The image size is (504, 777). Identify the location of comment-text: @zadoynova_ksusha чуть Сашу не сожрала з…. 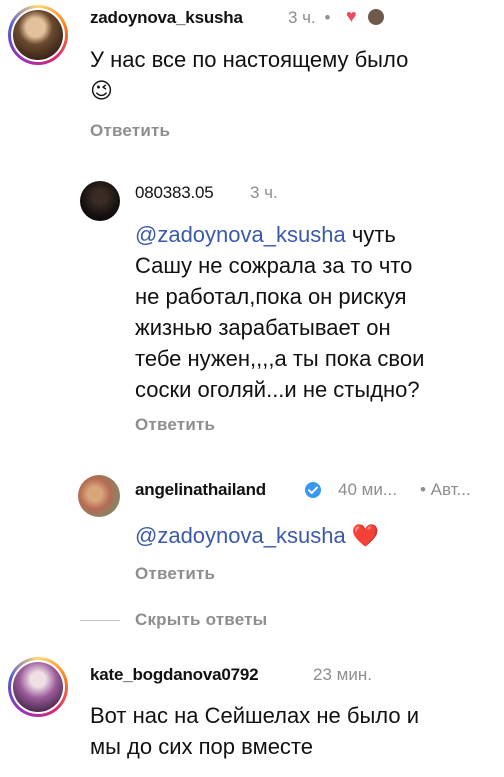
(279, 312).